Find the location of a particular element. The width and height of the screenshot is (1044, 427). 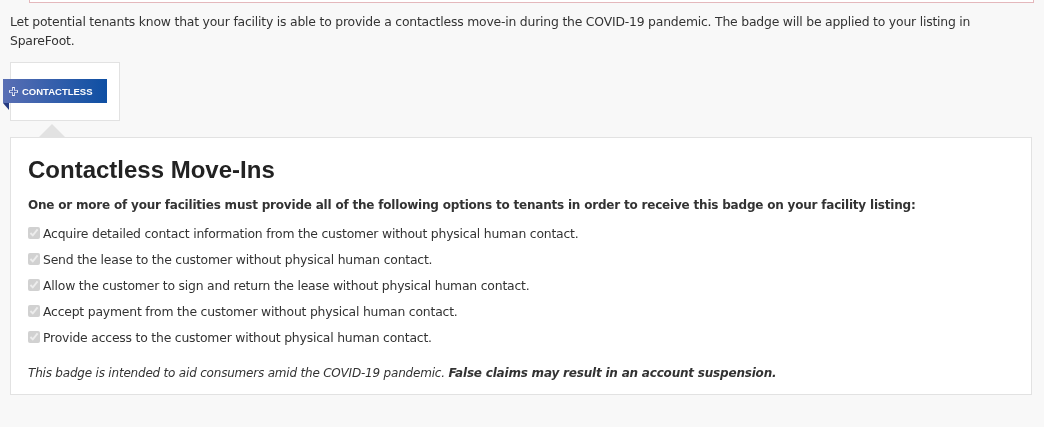

option-label: Send the lease to the customer without physical human contact. is located at coordinates (238, 259).